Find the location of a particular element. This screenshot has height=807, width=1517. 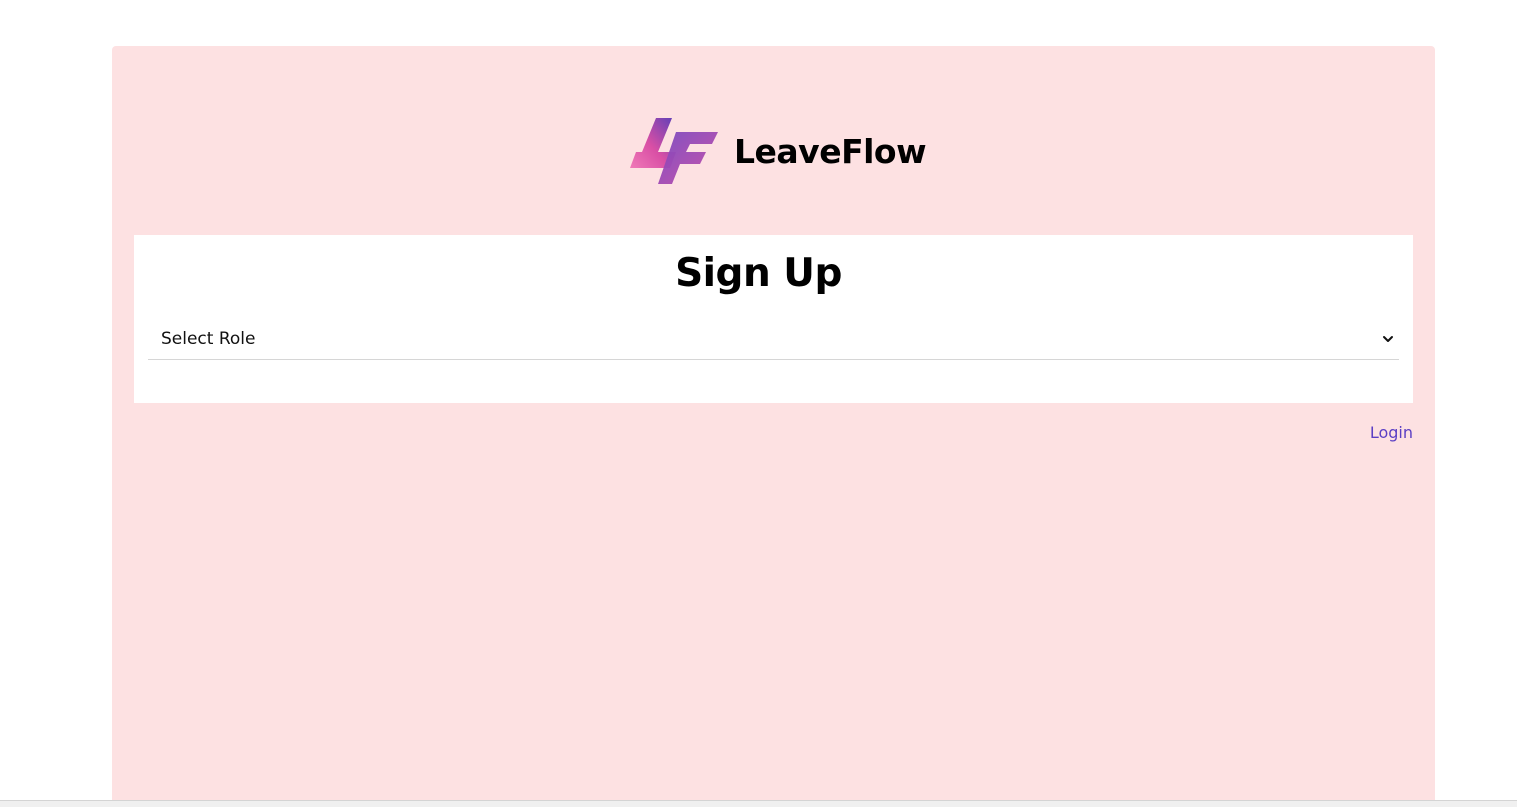

role-select-value: Select Role is located at coordinates (208, 339).